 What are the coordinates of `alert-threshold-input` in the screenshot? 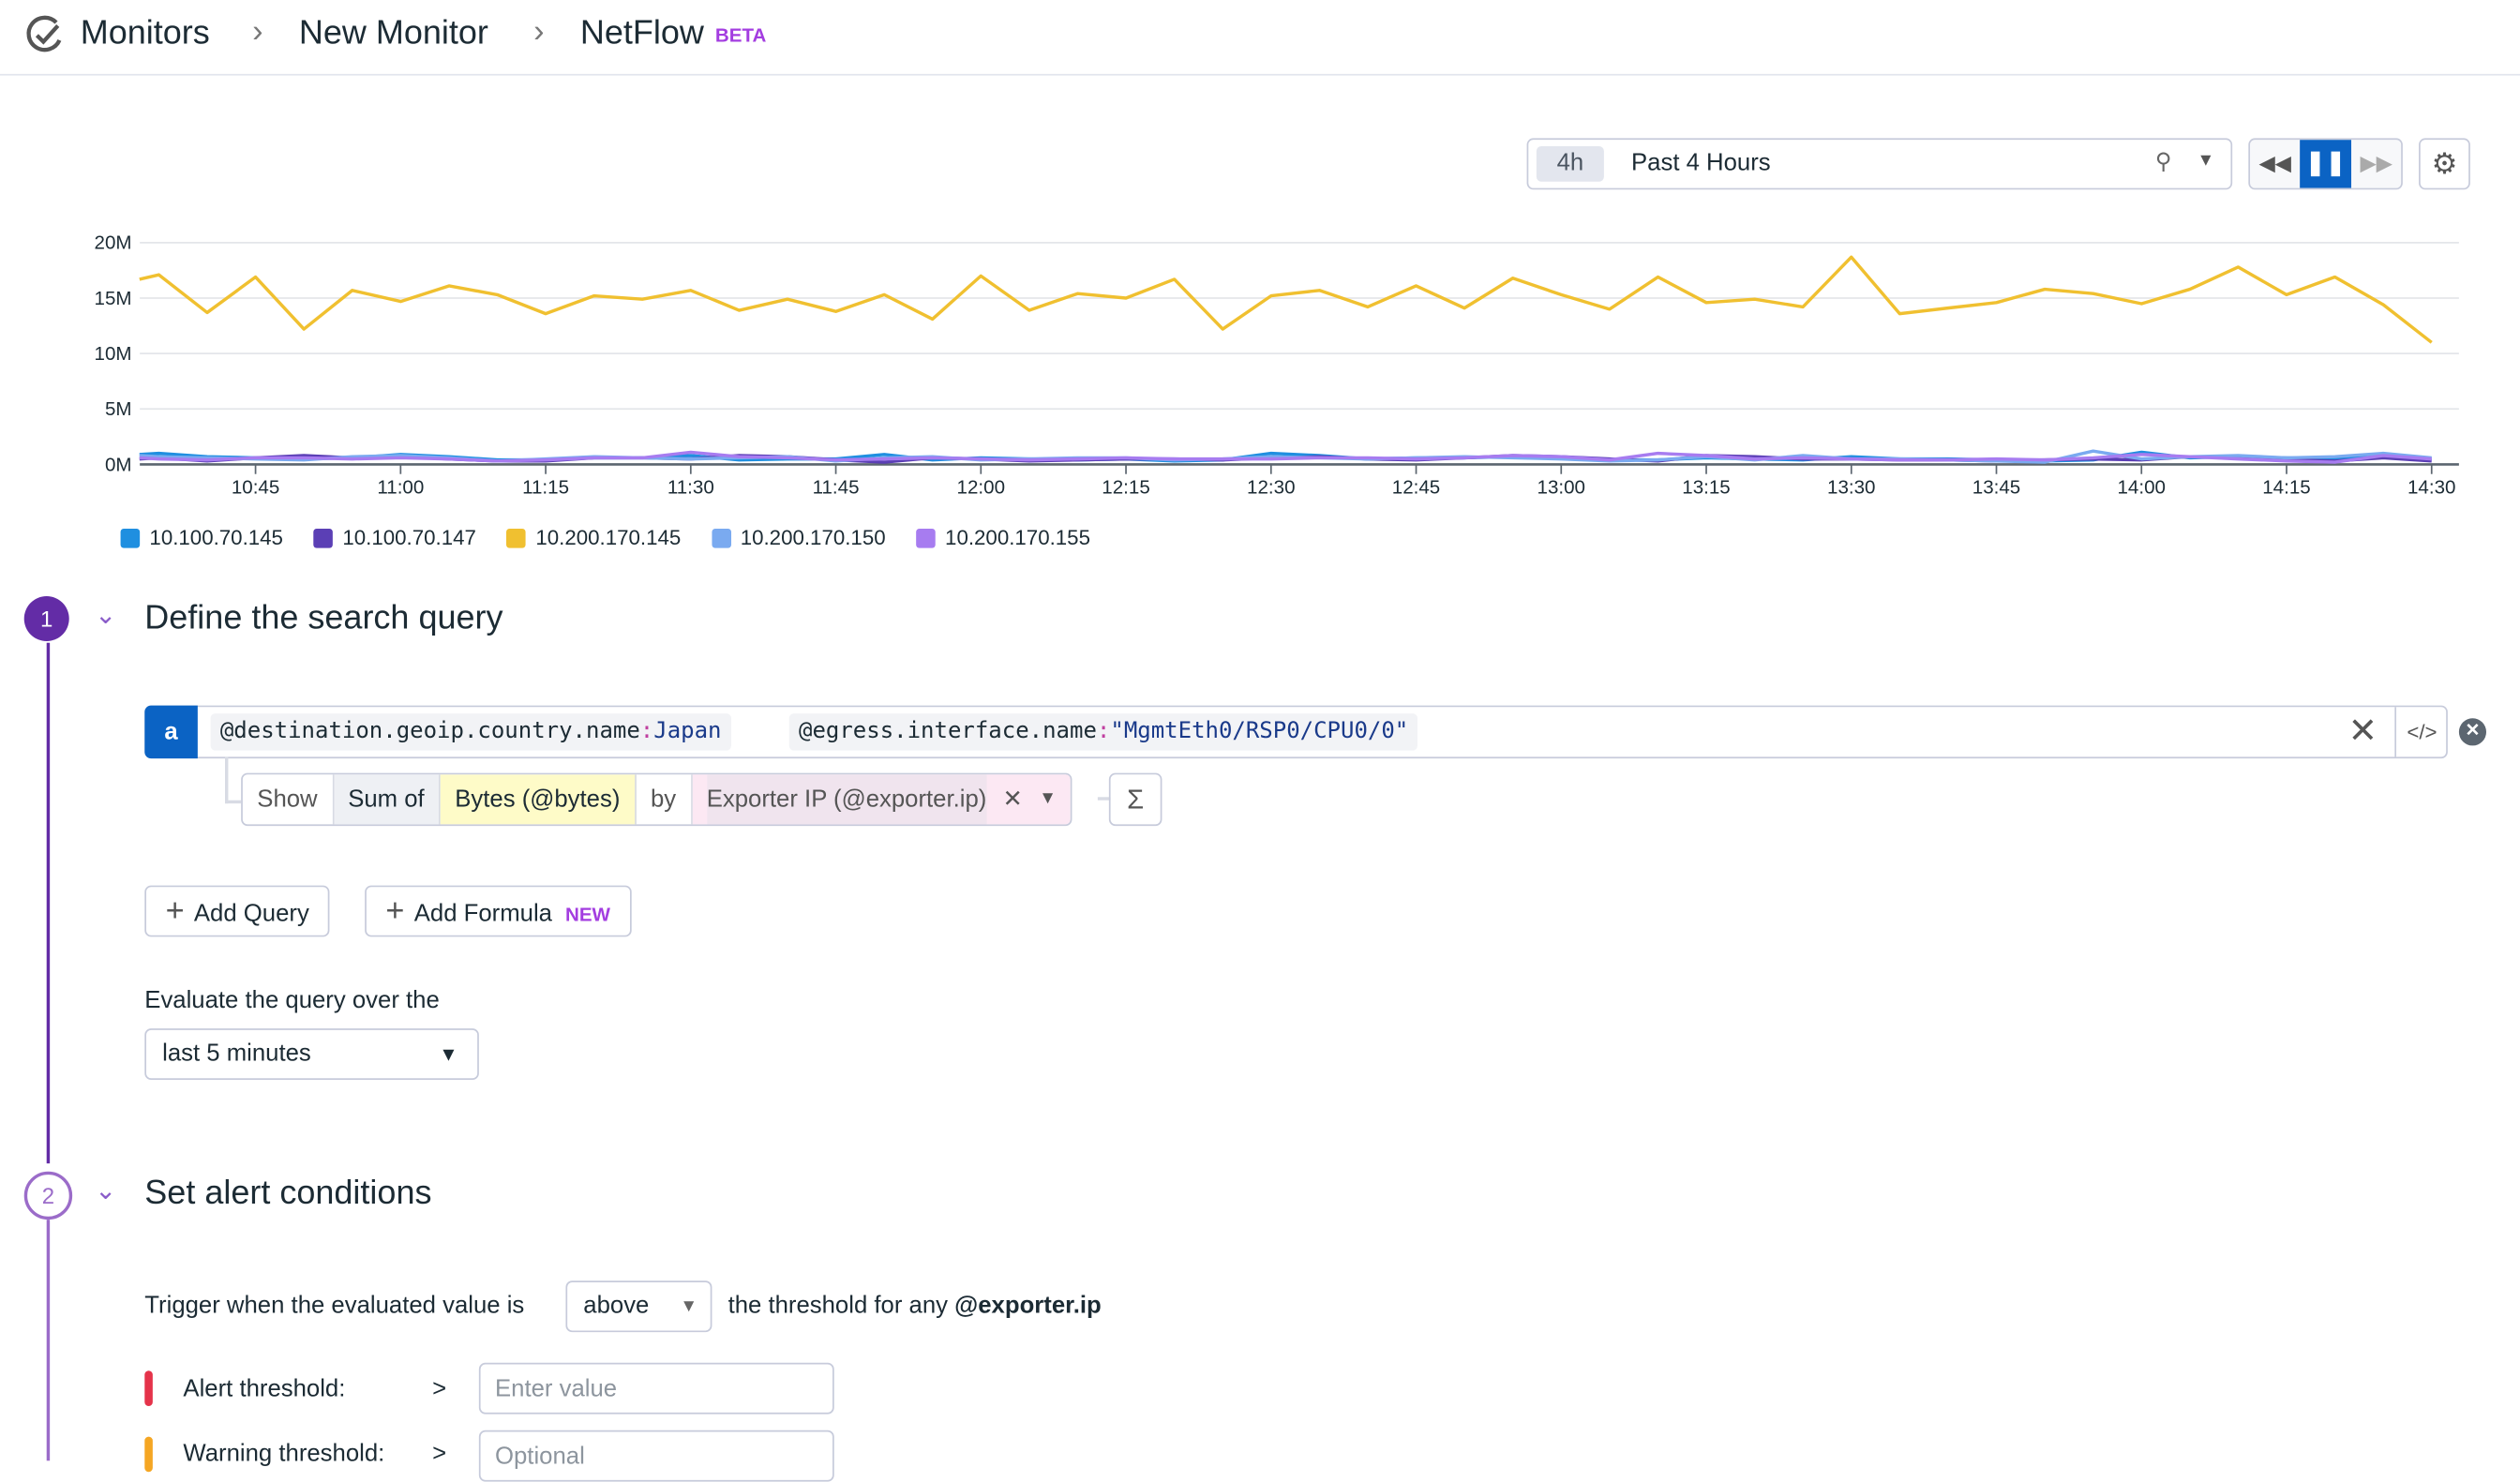 It's located at (656, 1388).